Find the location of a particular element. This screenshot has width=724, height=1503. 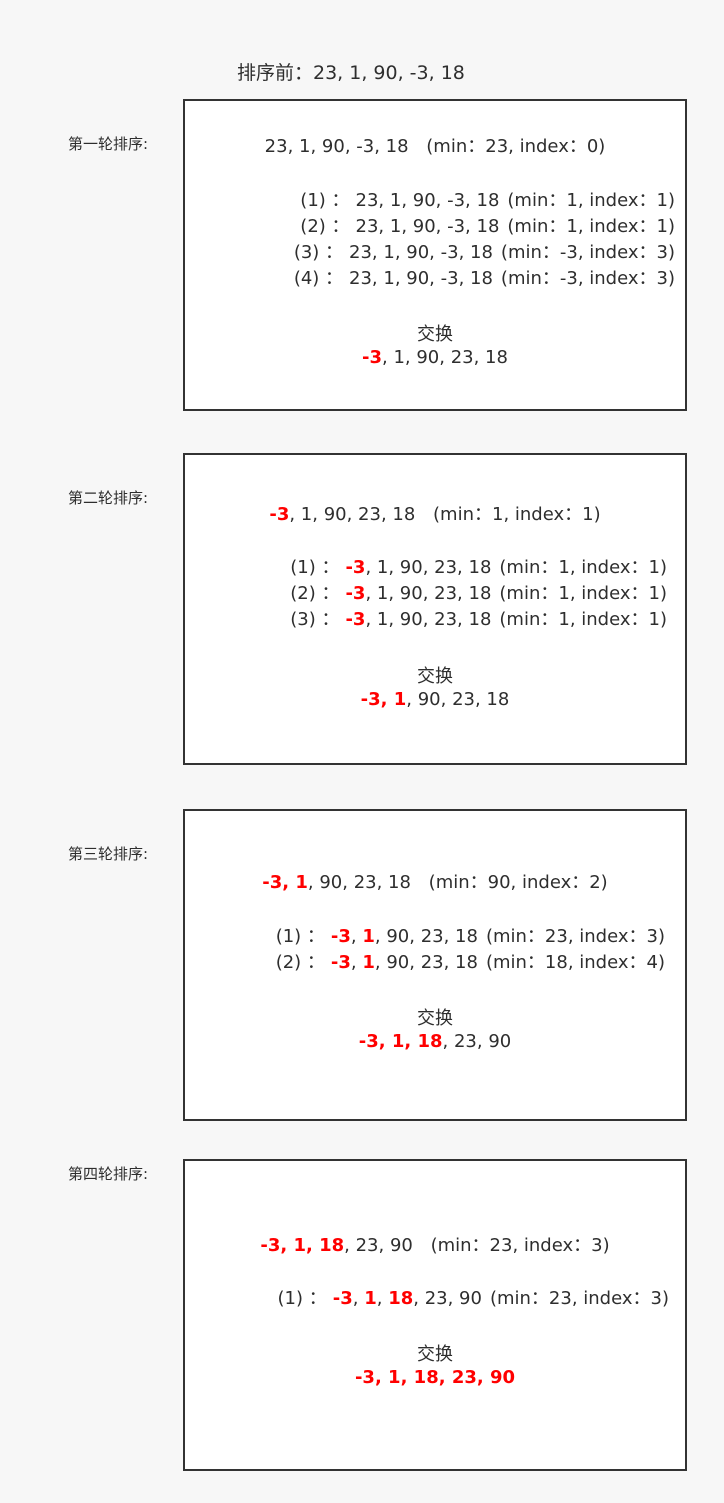

comparison-step-line: (2) ： -3, 1, 90, 23, 18 (min：1, index：1) is located at coordinates (426, 592).